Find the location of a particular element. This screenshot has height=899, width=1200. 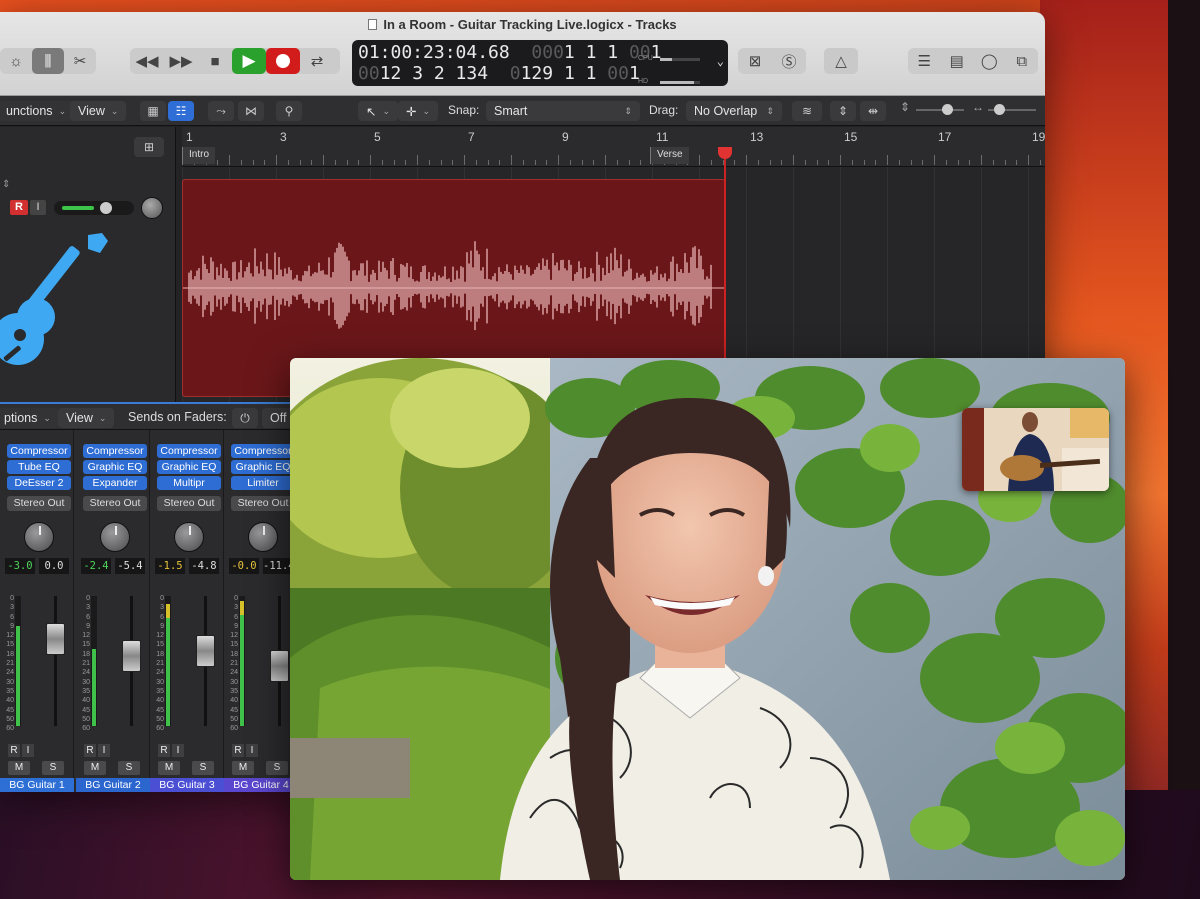

power-icon: ⏻ is located at coordinates (245, 418).